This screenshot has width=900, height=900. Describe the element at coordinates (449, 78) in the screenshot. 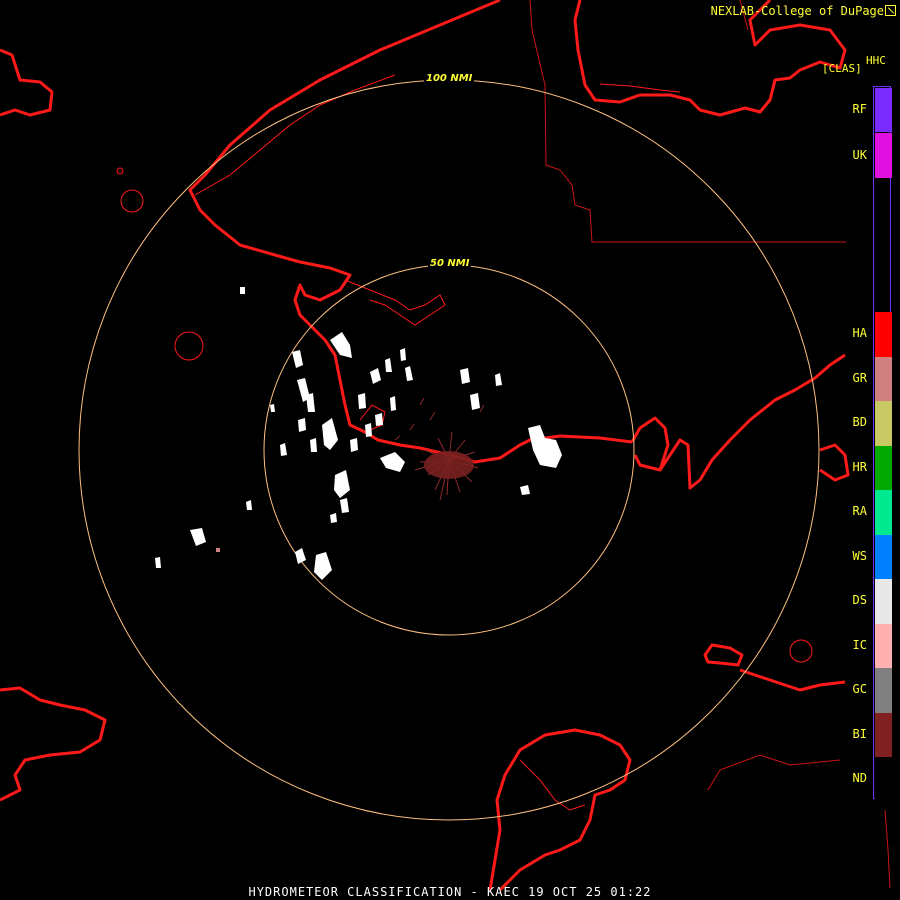

I see `ring-label-100: 100 NMI` at that location.